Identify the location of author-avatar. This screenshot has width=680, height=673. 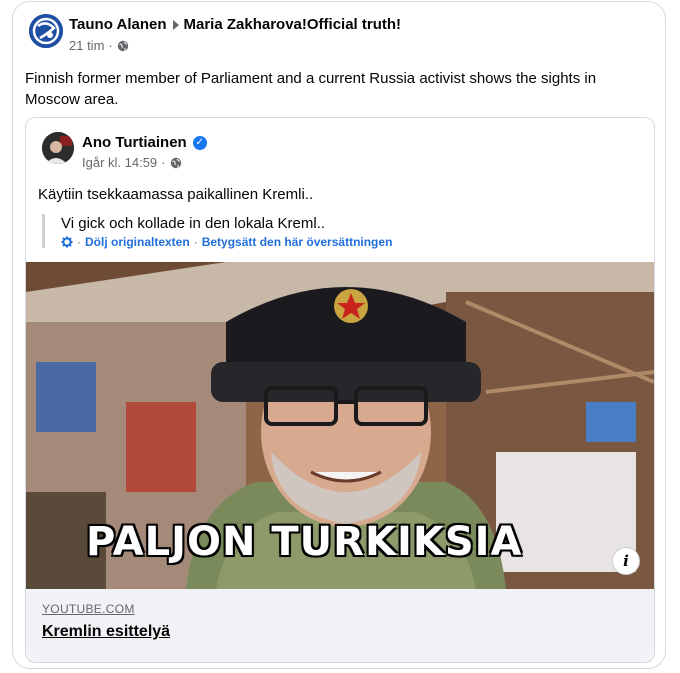
(46, 31).